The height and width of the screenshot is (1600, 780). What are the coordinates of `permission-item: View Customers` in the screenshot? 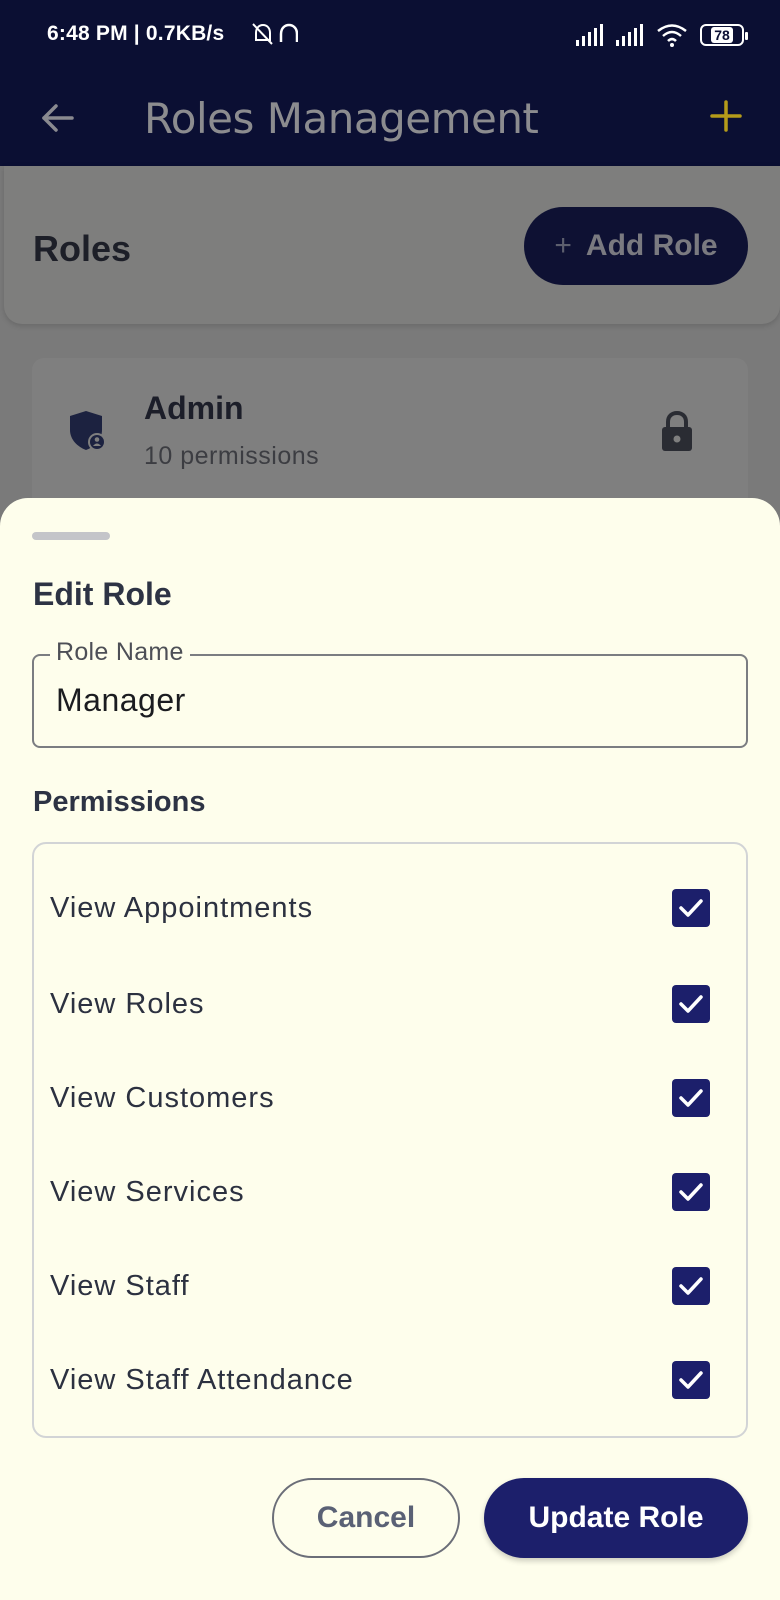 It's located at (385, 1098).